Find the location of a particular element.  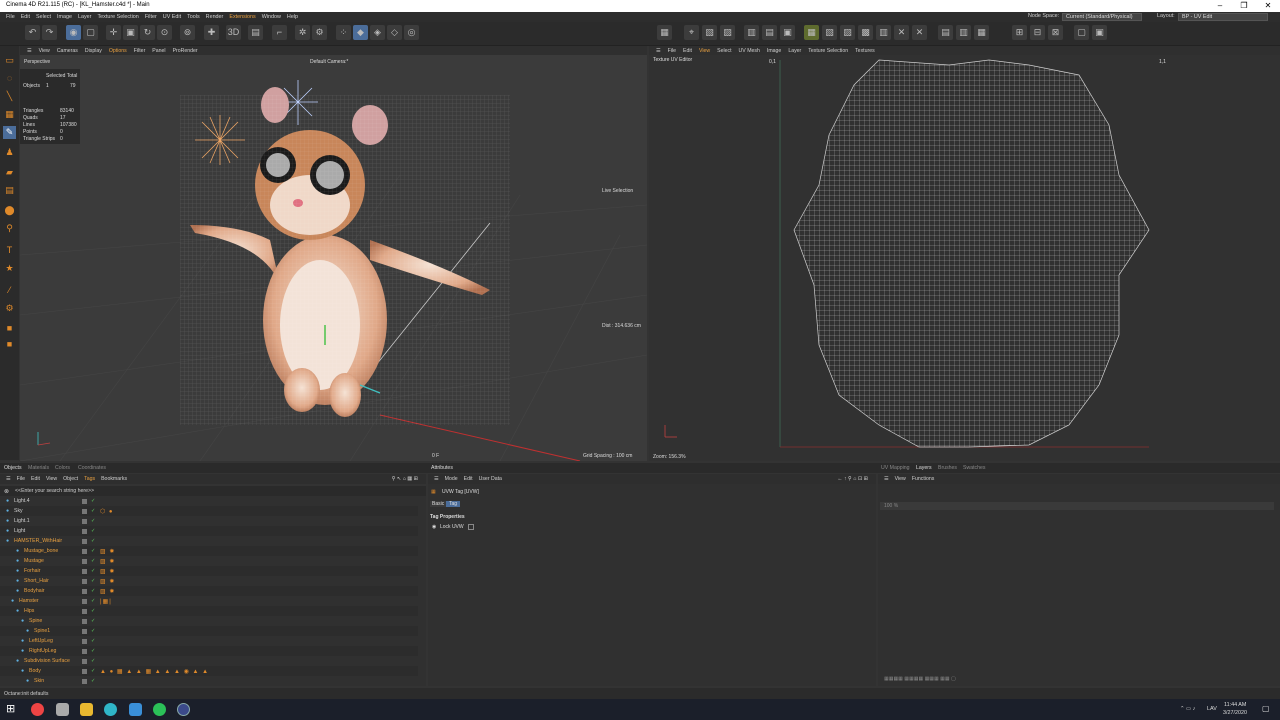

text-tool-icon: T is located at coordinates (9, 250).